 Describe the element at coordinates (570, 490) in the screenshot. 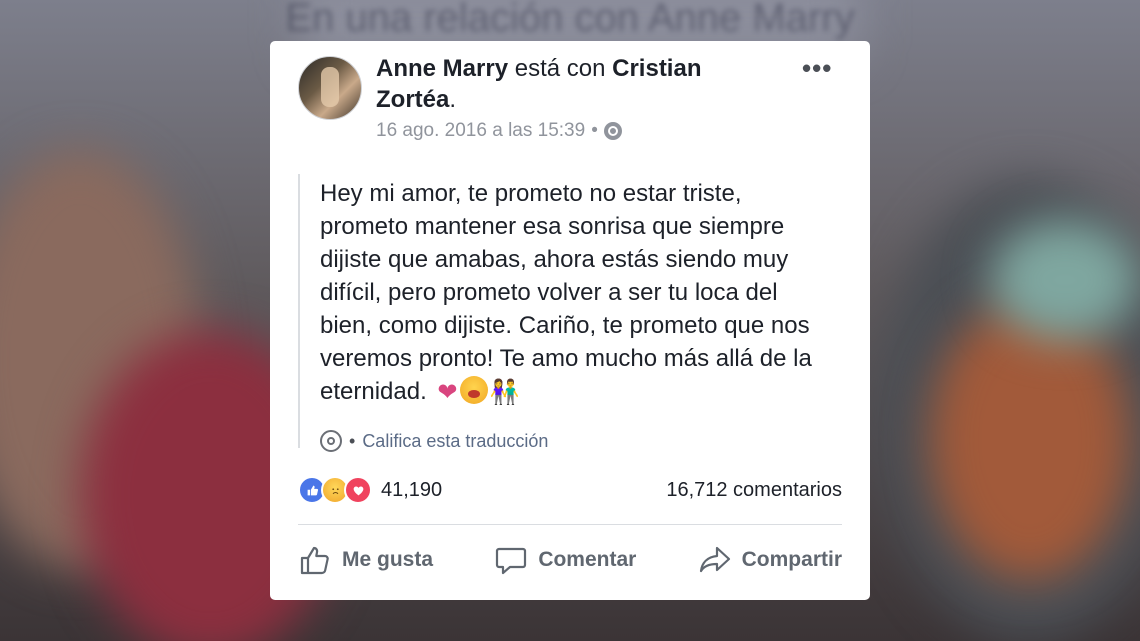

I see `post-stats: 41,190 16,712 comentarios` at that location.